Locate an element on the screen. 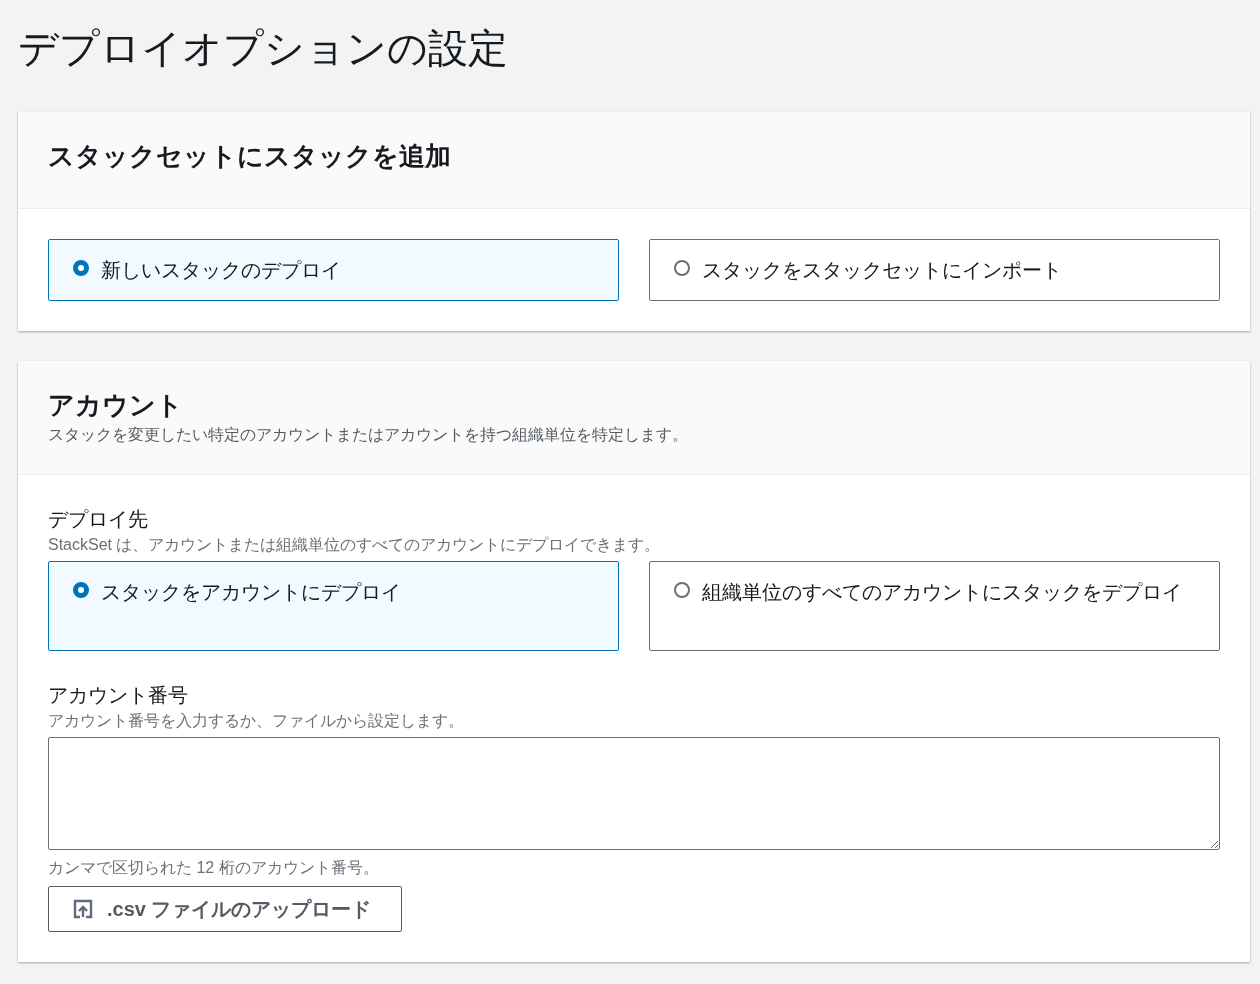 This screenshot has height=984, width=1260. account-number-input is located at coordinates (634, 793).